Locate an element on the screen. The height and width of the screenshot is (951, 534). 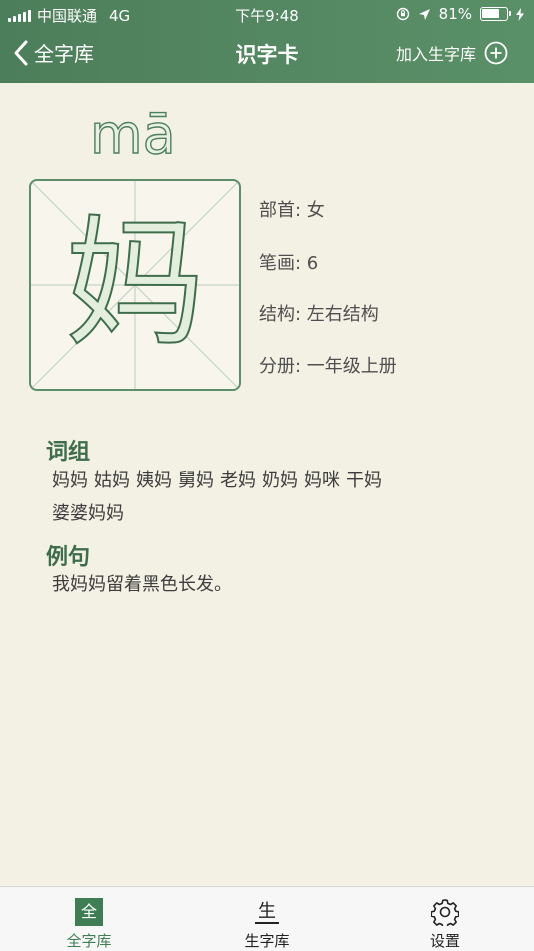
word-item: 婆婆妈妈 is located at coordinates (88, 513).